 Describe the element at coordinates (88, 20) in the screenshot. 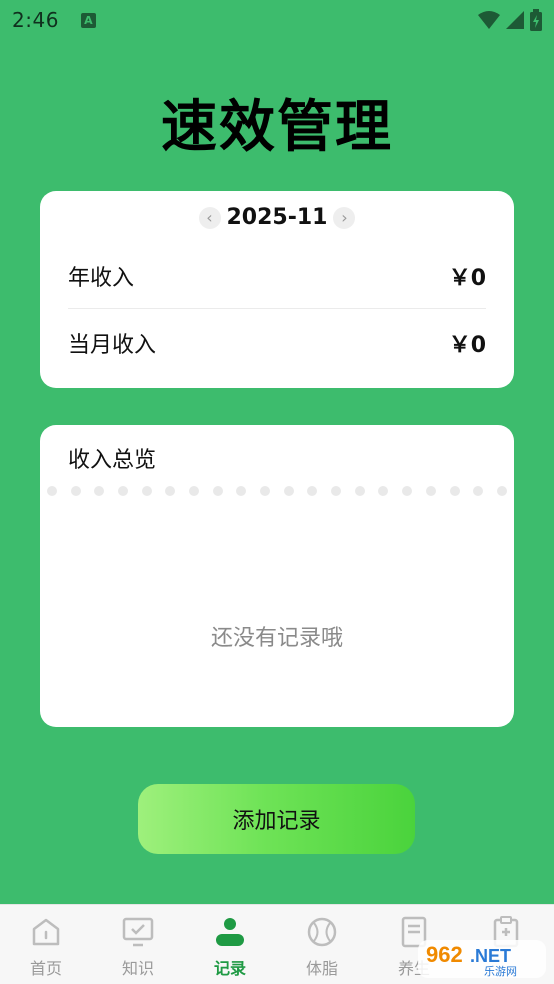

I see `notification-icon: A` at that location.